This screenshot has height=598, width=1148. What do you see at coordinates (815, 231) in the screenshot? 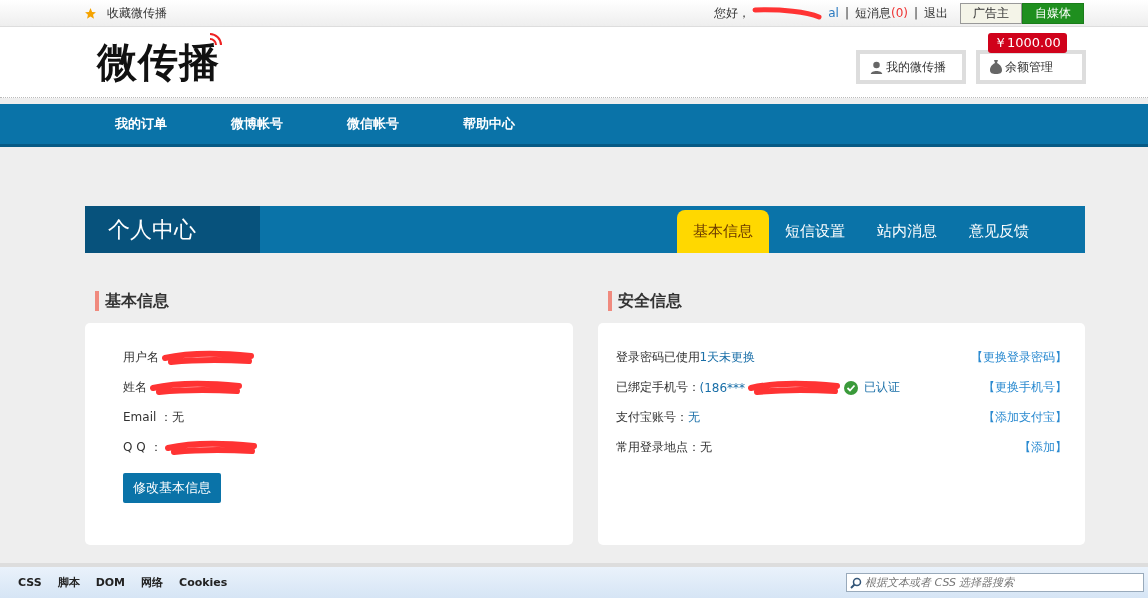
I see `profile-tab: 短信设置` at bounding box center [815, 231].